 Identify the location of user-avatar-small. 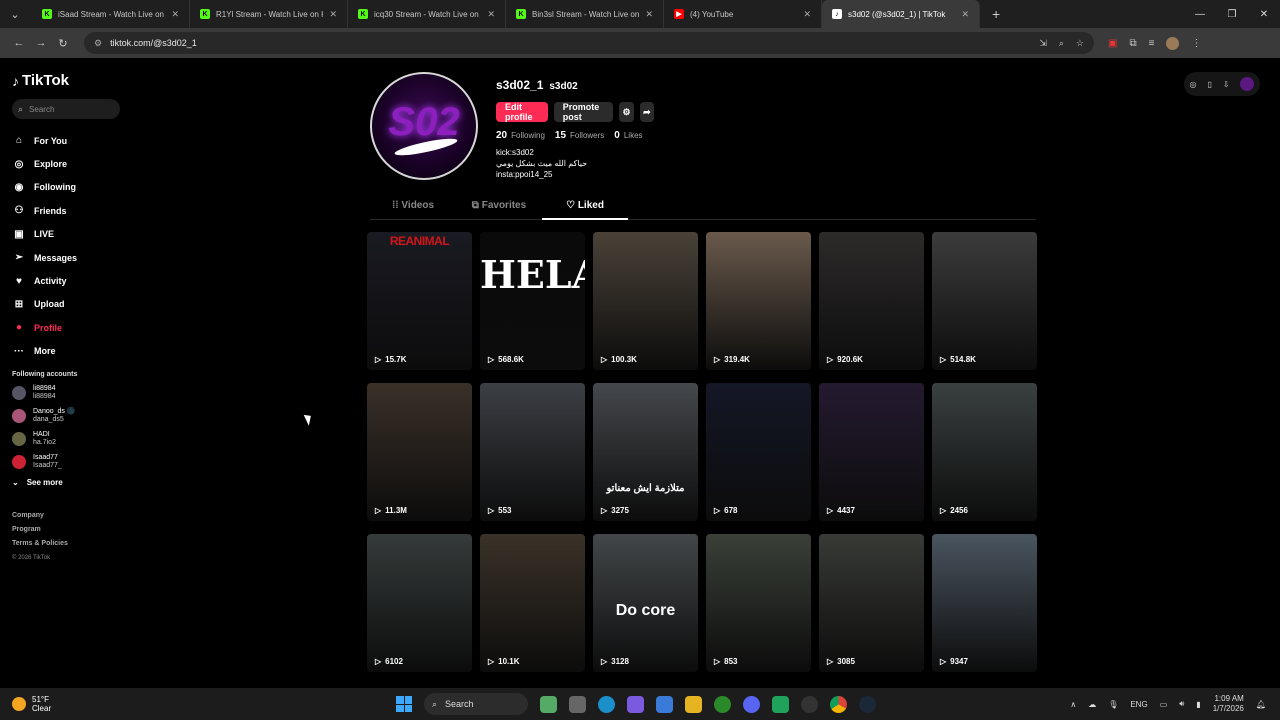
(1247, 84).